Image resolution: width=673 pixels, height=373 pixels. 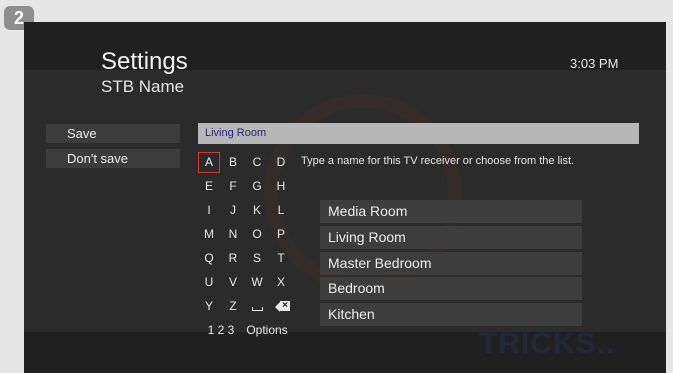 I want to click on key-p: P, so click(x=281, y=234).